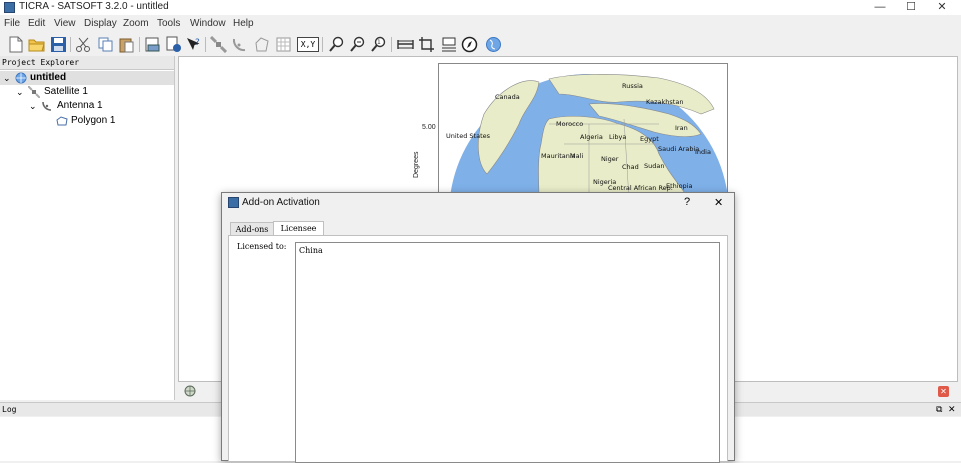 The image size is (961, 463). What do you see at coordinates (36, 44) in the screenshot?
I see `open-folder-icon` at bounding box center [36, 44].